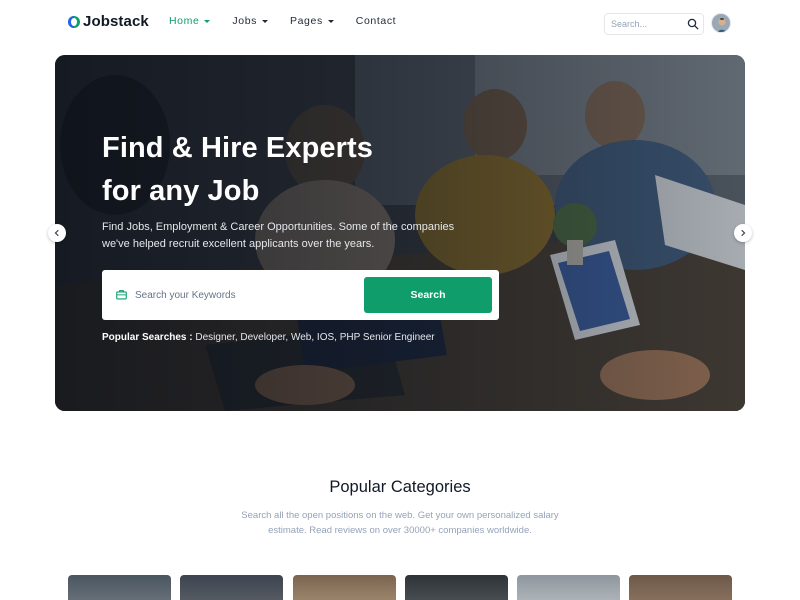 The height and width of the screenshot is (600, 800). I want to click on search-icon, so click(693, 24).